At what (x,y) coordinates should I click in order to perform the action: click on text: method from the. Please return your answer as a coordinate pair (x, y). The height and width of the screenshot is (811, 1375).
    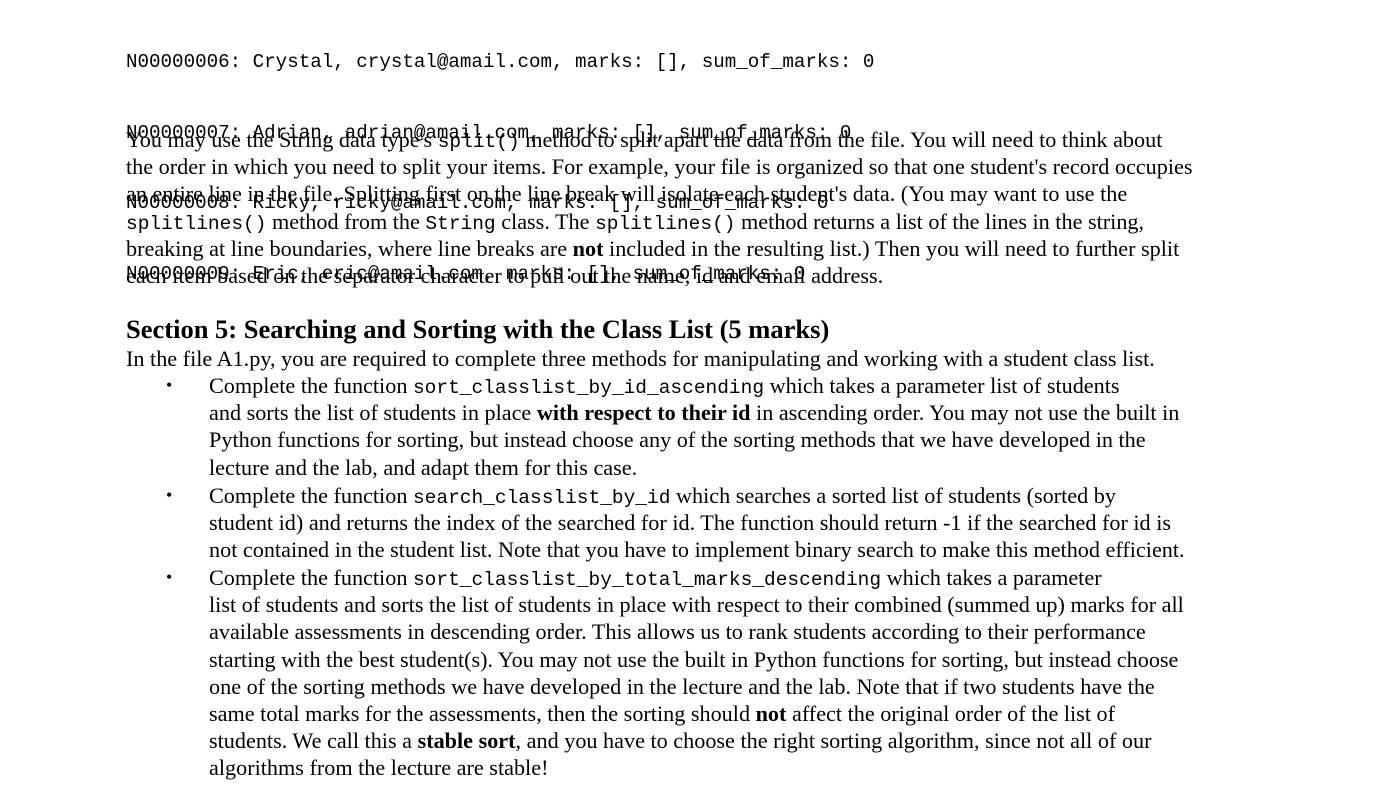
    Looking at the image, I should click on (346, 221).